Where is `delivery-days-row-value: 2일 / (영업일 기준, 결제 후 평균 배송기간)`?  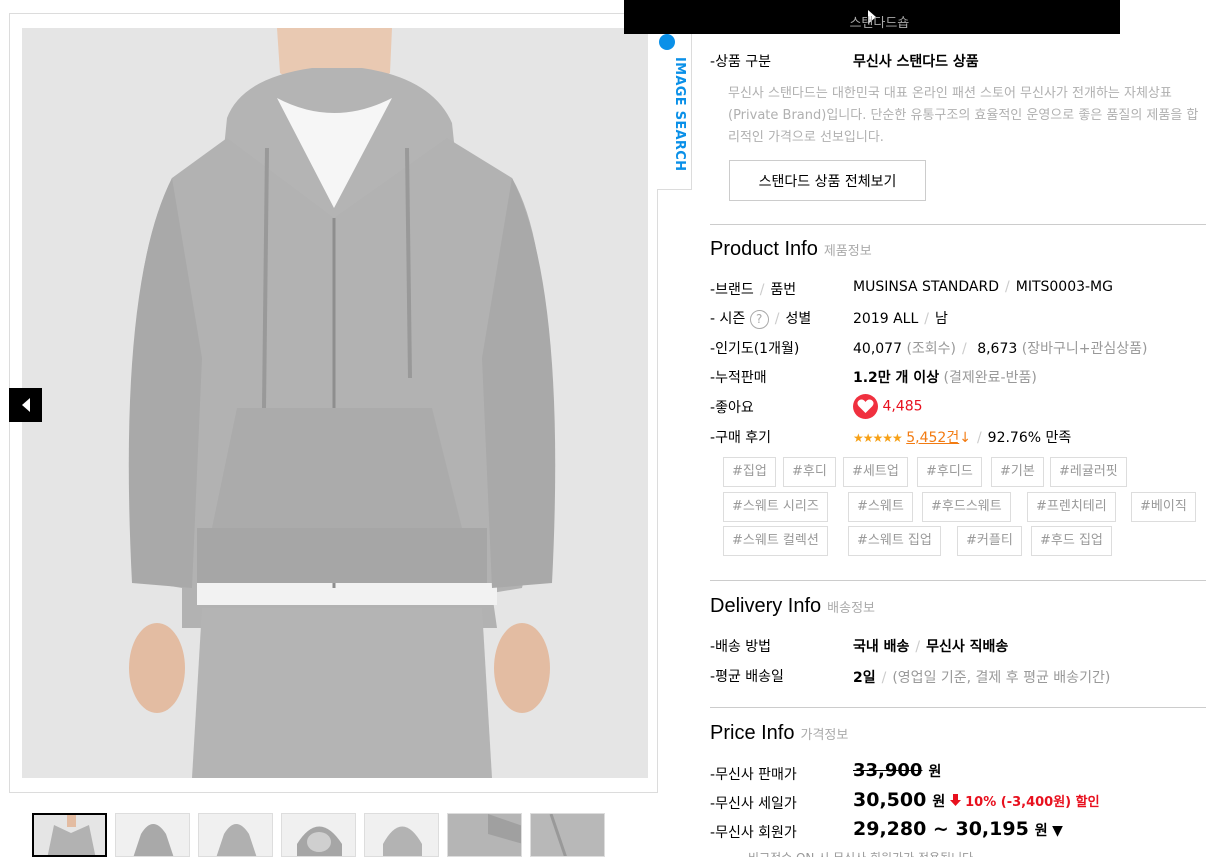
delivery-days-row-value: 2일 / (영업일 기준, 결제 후 평균 배송기간) is located at coordinates (982, 678).